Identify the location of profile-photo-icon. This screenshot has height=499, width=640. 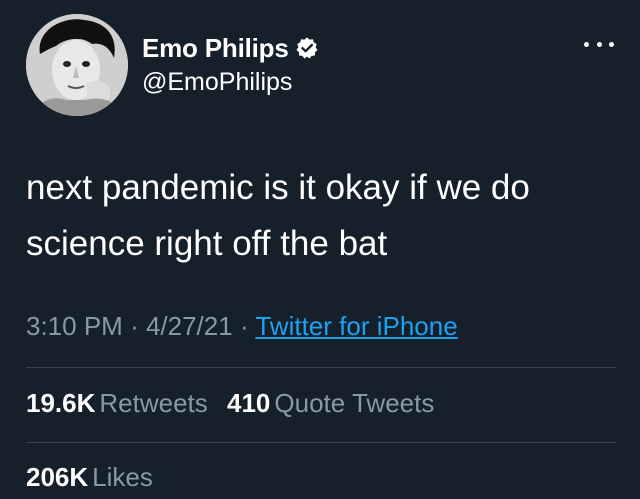
(77, 65).